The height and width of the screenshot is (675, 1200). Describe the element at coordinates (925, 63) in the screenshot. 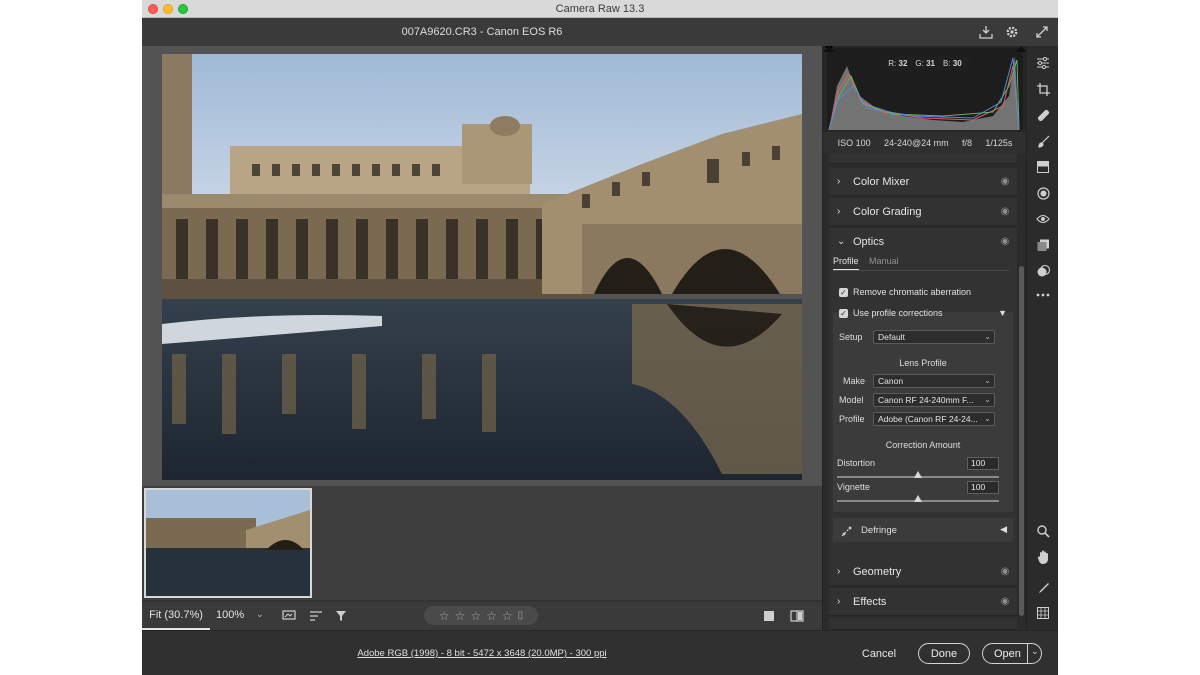

I see `rgb-readout: R: 32 G: 31 B: 30` at that location.